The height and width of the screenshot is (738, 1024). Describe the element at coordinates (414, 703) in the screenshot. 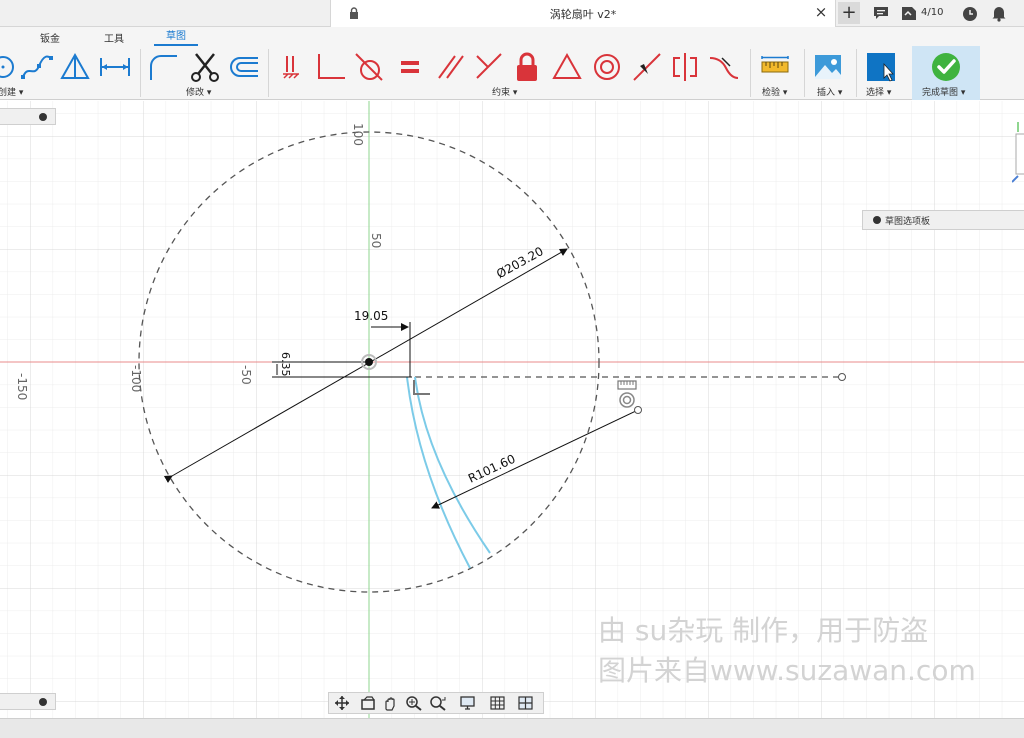

I see `zoom-icon` at that location.